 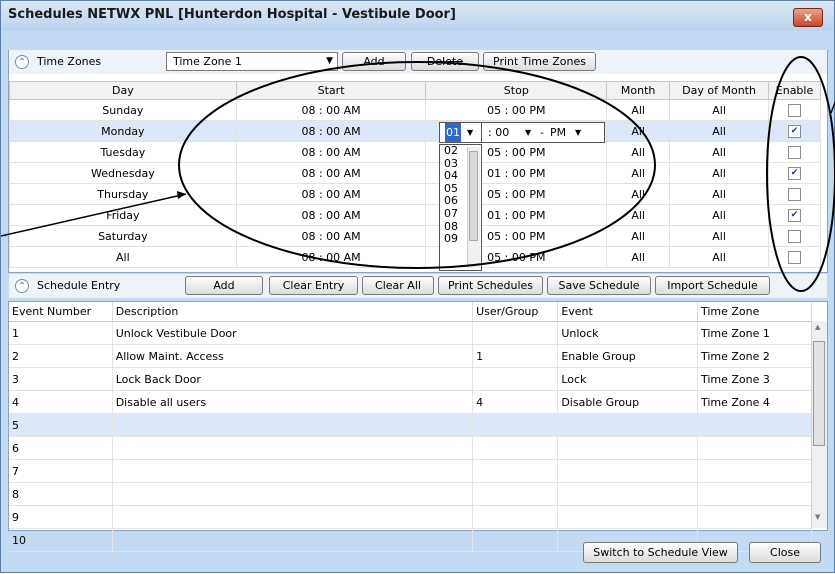 What do you see at coordinates (832, 107) in the screenshot?
I see `right-arrow-line` at bounding box center [832, 107].